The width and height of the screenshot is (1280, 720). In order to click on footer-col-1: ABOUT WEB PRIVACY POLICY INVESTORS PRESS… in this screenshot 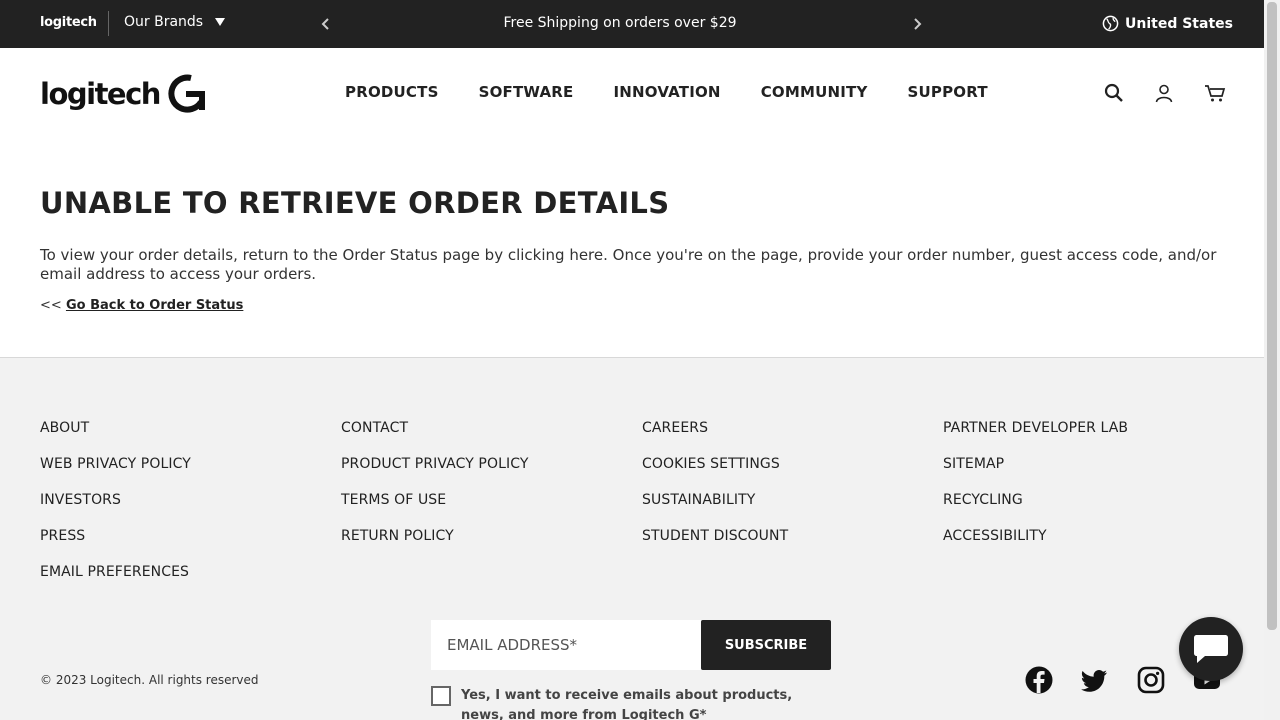, I will do `click(115, 500)`.